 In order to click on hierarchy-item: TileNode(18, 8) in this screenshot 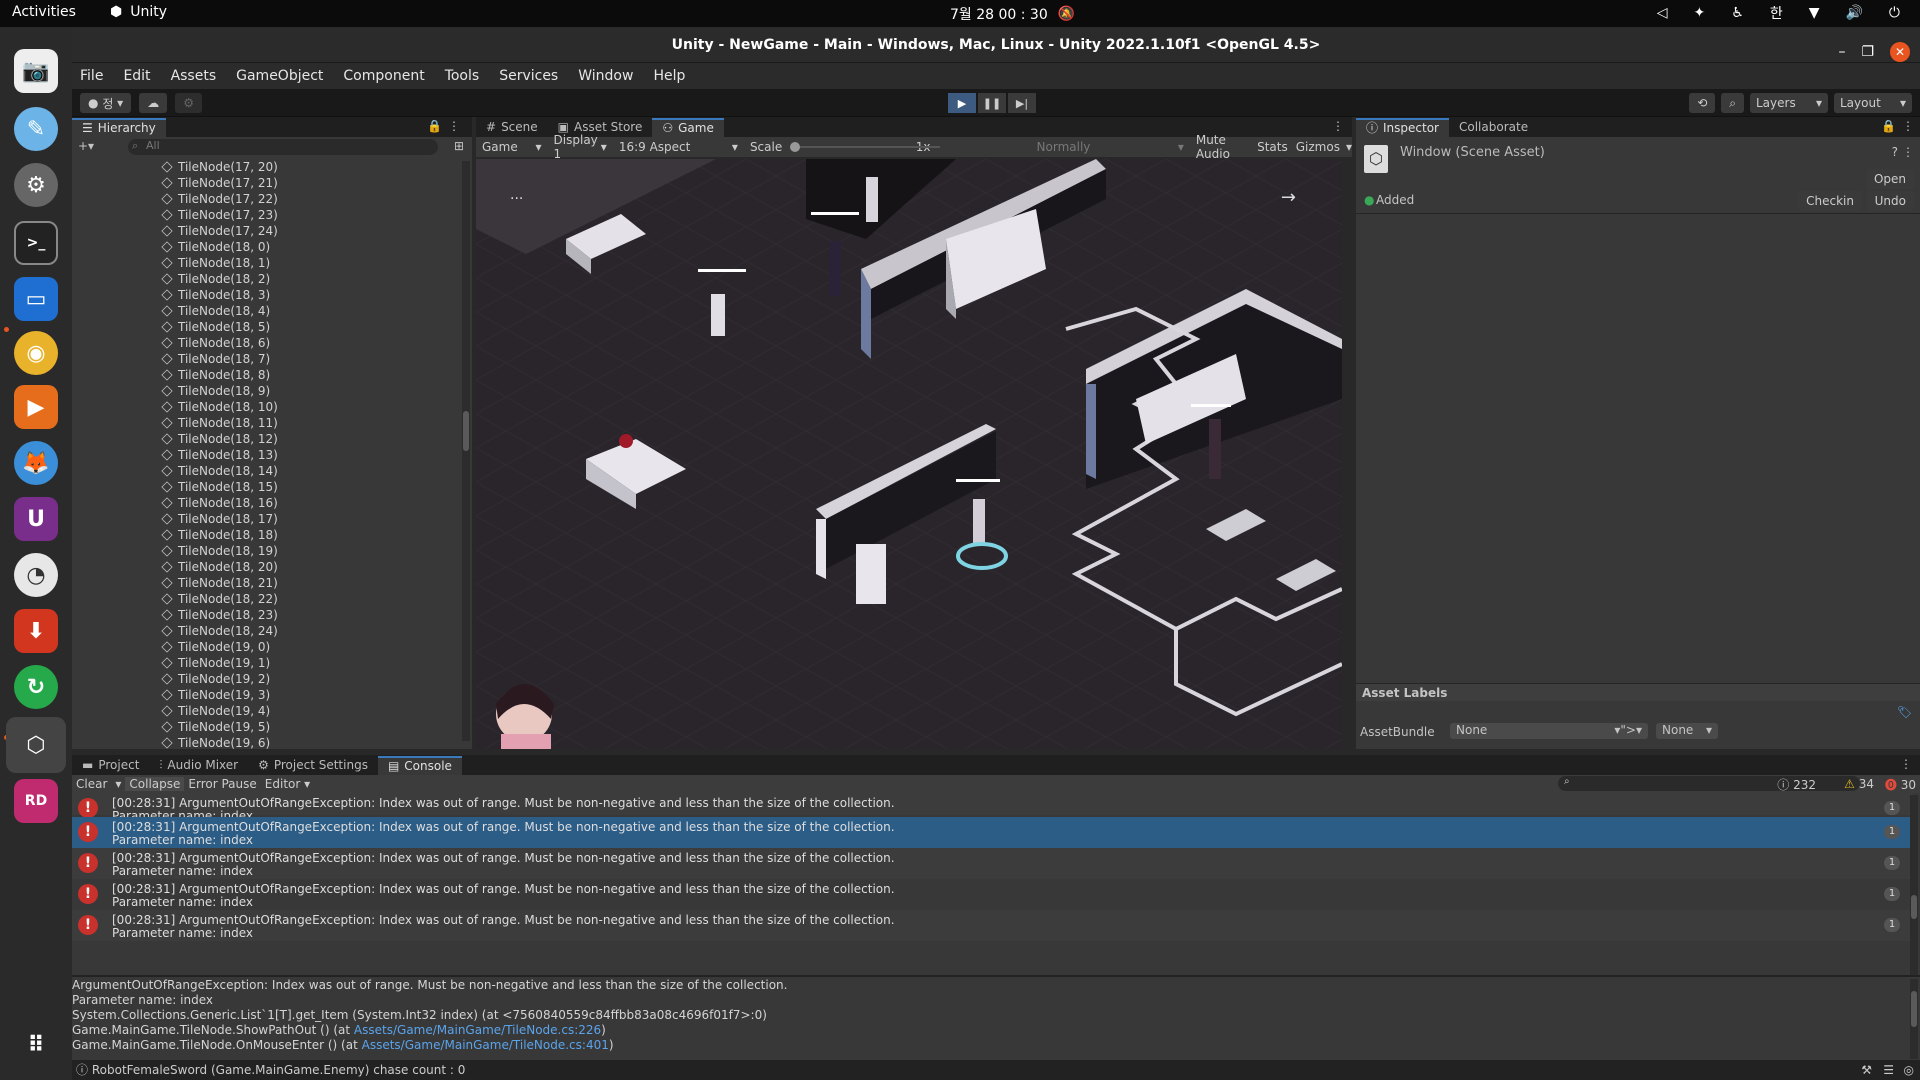, I will do `click(267, 375)`.